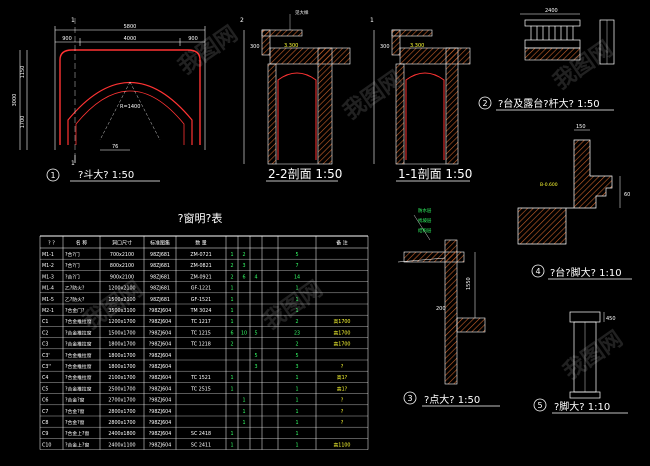 The height and width of the screenshot is (466, 650). What do you see at coordinates (77, 433) in the screenshot?
I see `table-cell: ?合金上?窗` at bounding box center [77, 433].